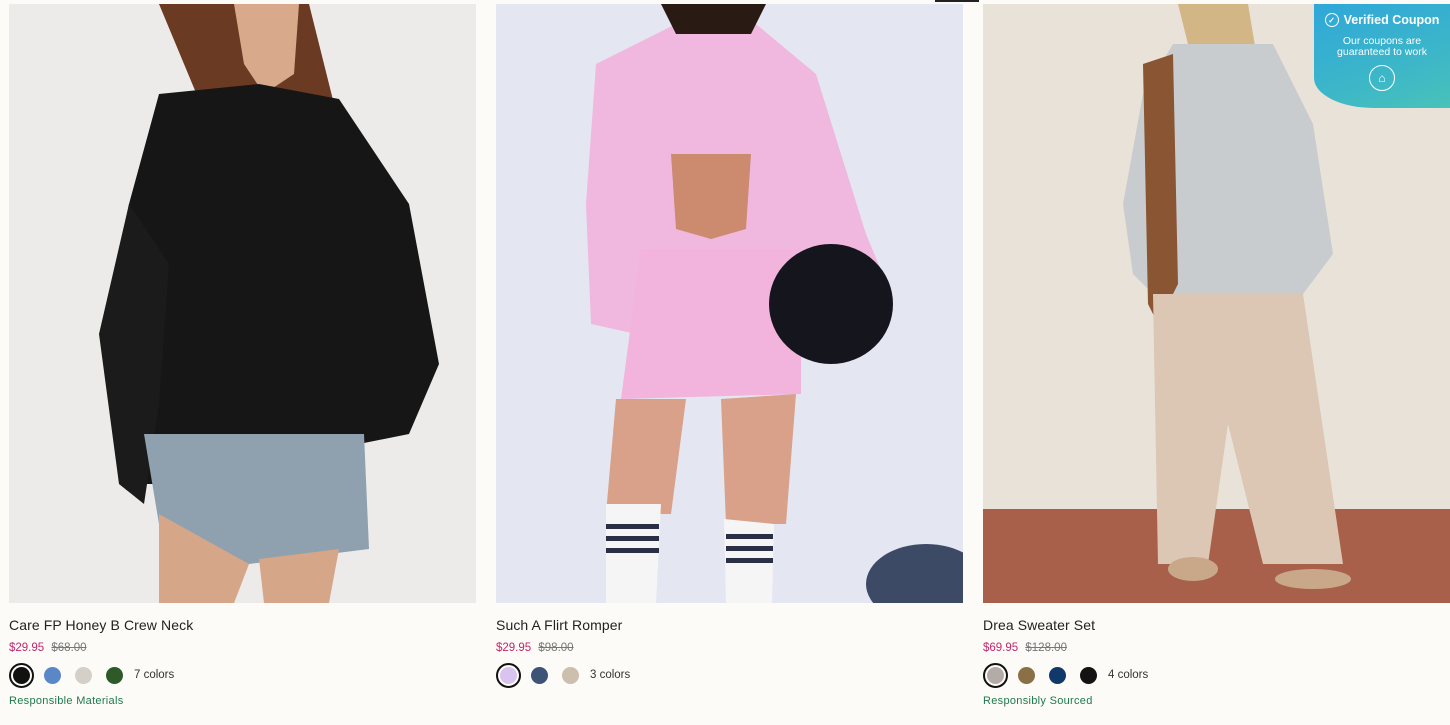  I want to click on sustainability-tag: Responsibly Sourced, so click(1038, 701).